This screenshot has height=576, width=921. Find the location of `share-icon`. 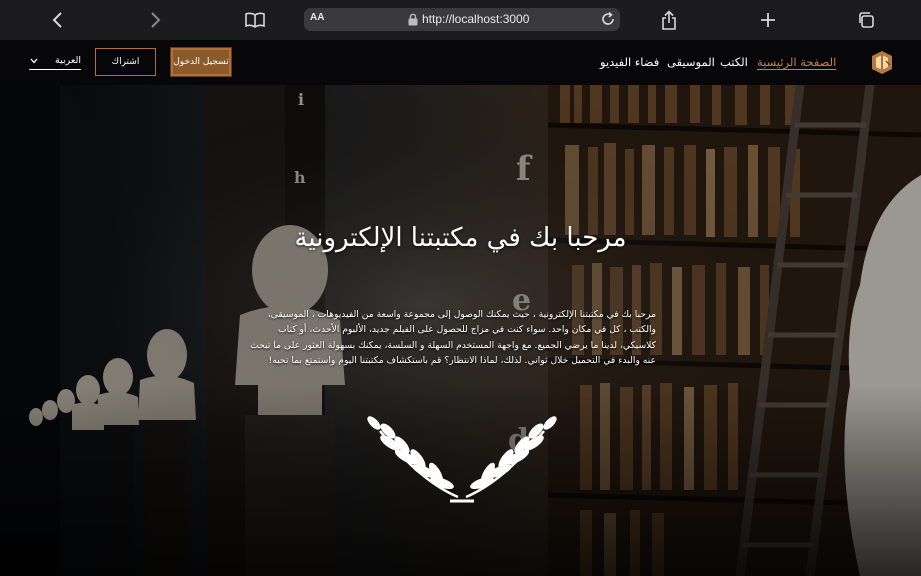

share-icon is located at coordinates (669, 20).